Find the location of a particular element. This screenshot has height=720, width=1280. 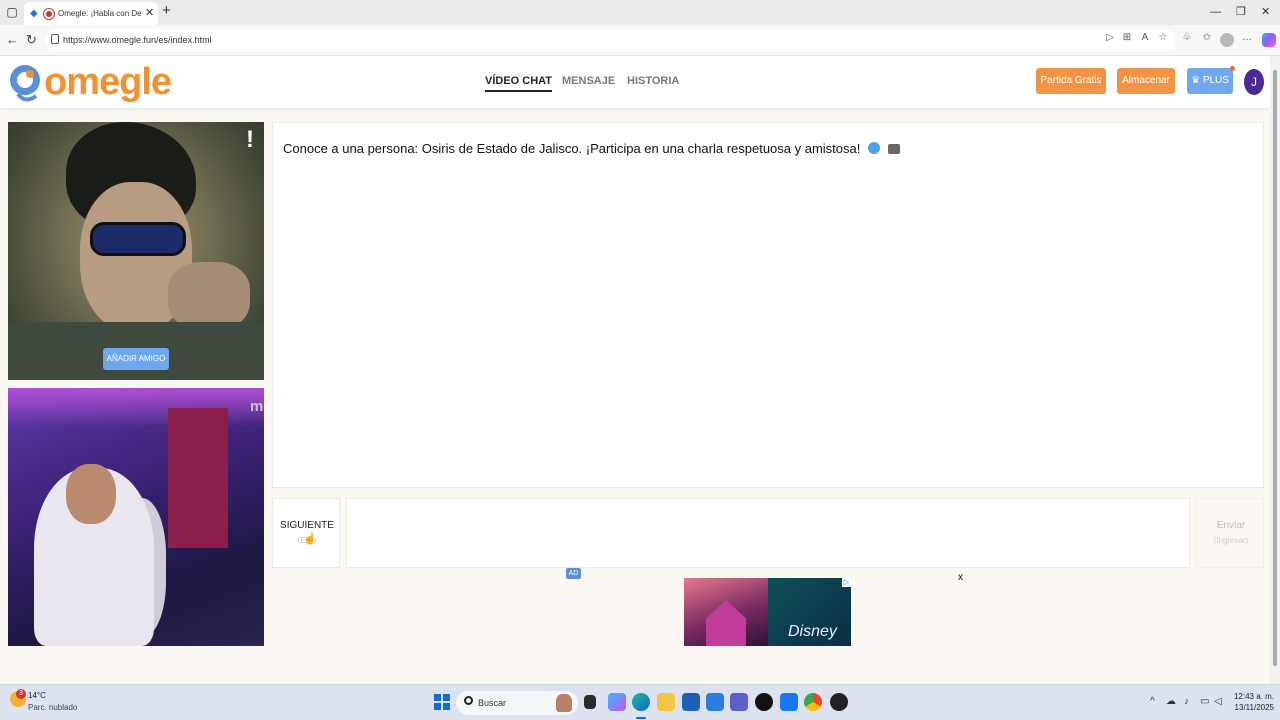

notification-dot is located at coordinates (1232, 68).